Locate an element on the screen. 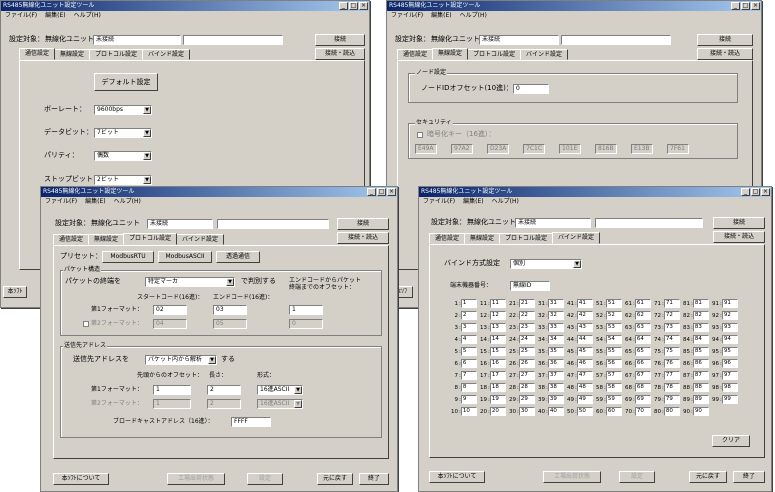  tab-wireless: 無線設定 is located at coordinates (450, 54).